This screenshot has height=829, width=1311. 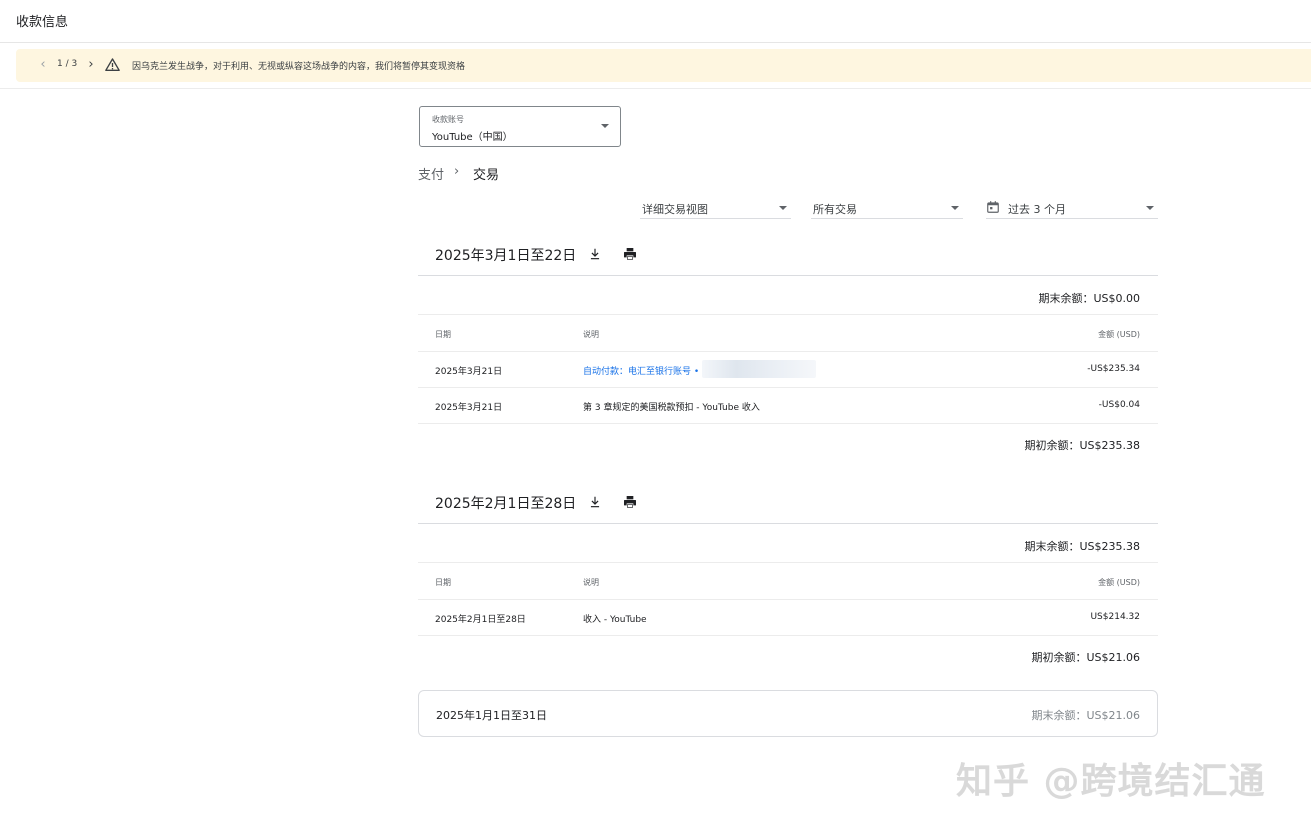 I want to click on alert-message: 因乌克兰发生战争，对于利用、无视或纵容这场战争的内容，我们将暂停其变现资格, so click(x=299, y=67).